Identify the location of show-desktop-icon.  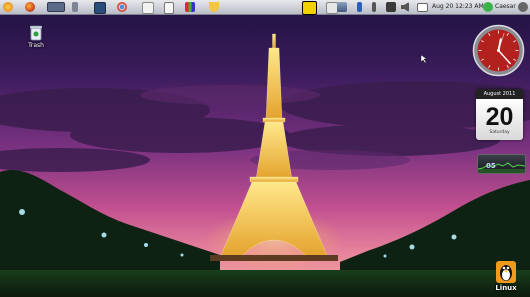
(56, 7).